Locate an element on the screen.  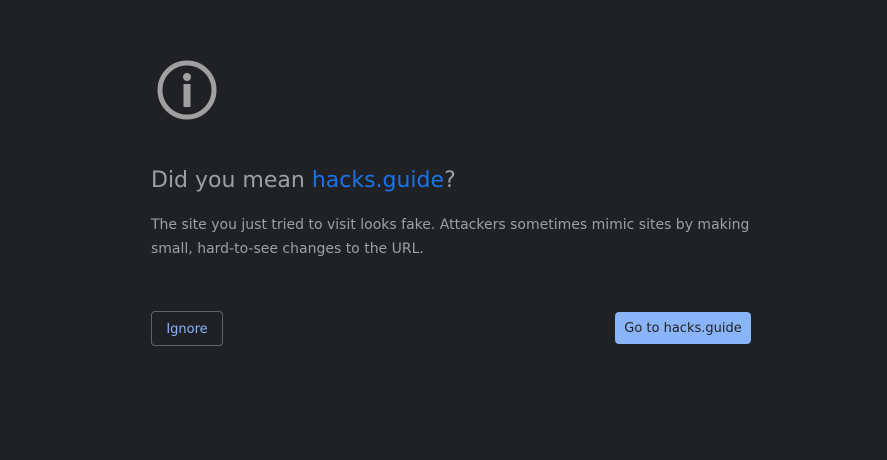
suggested-site-link: hacks.guide is located at coordinates (378, 180).